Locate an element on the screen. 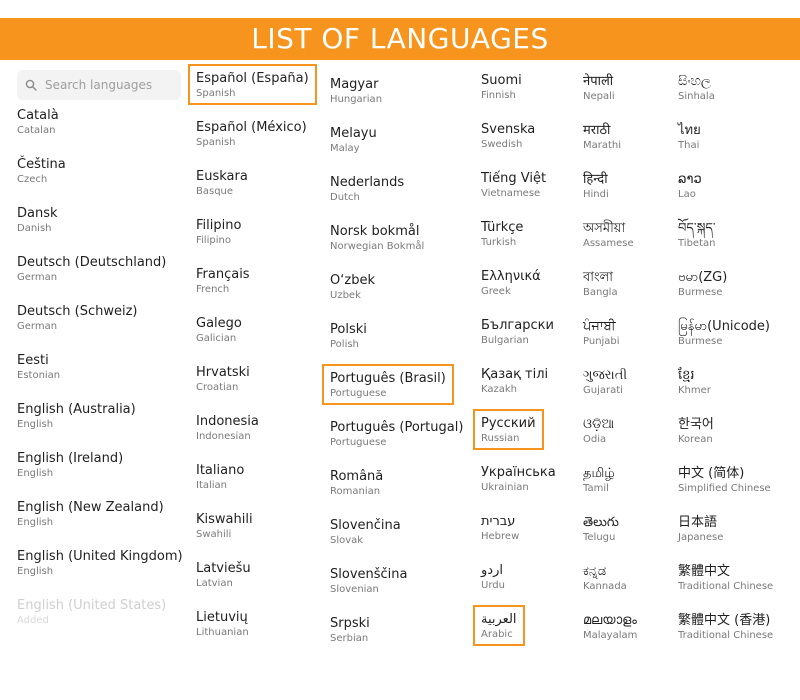 This screenshot has width=800, height=700. language-item: Čeština Czech is located at coordinates (41, 171).